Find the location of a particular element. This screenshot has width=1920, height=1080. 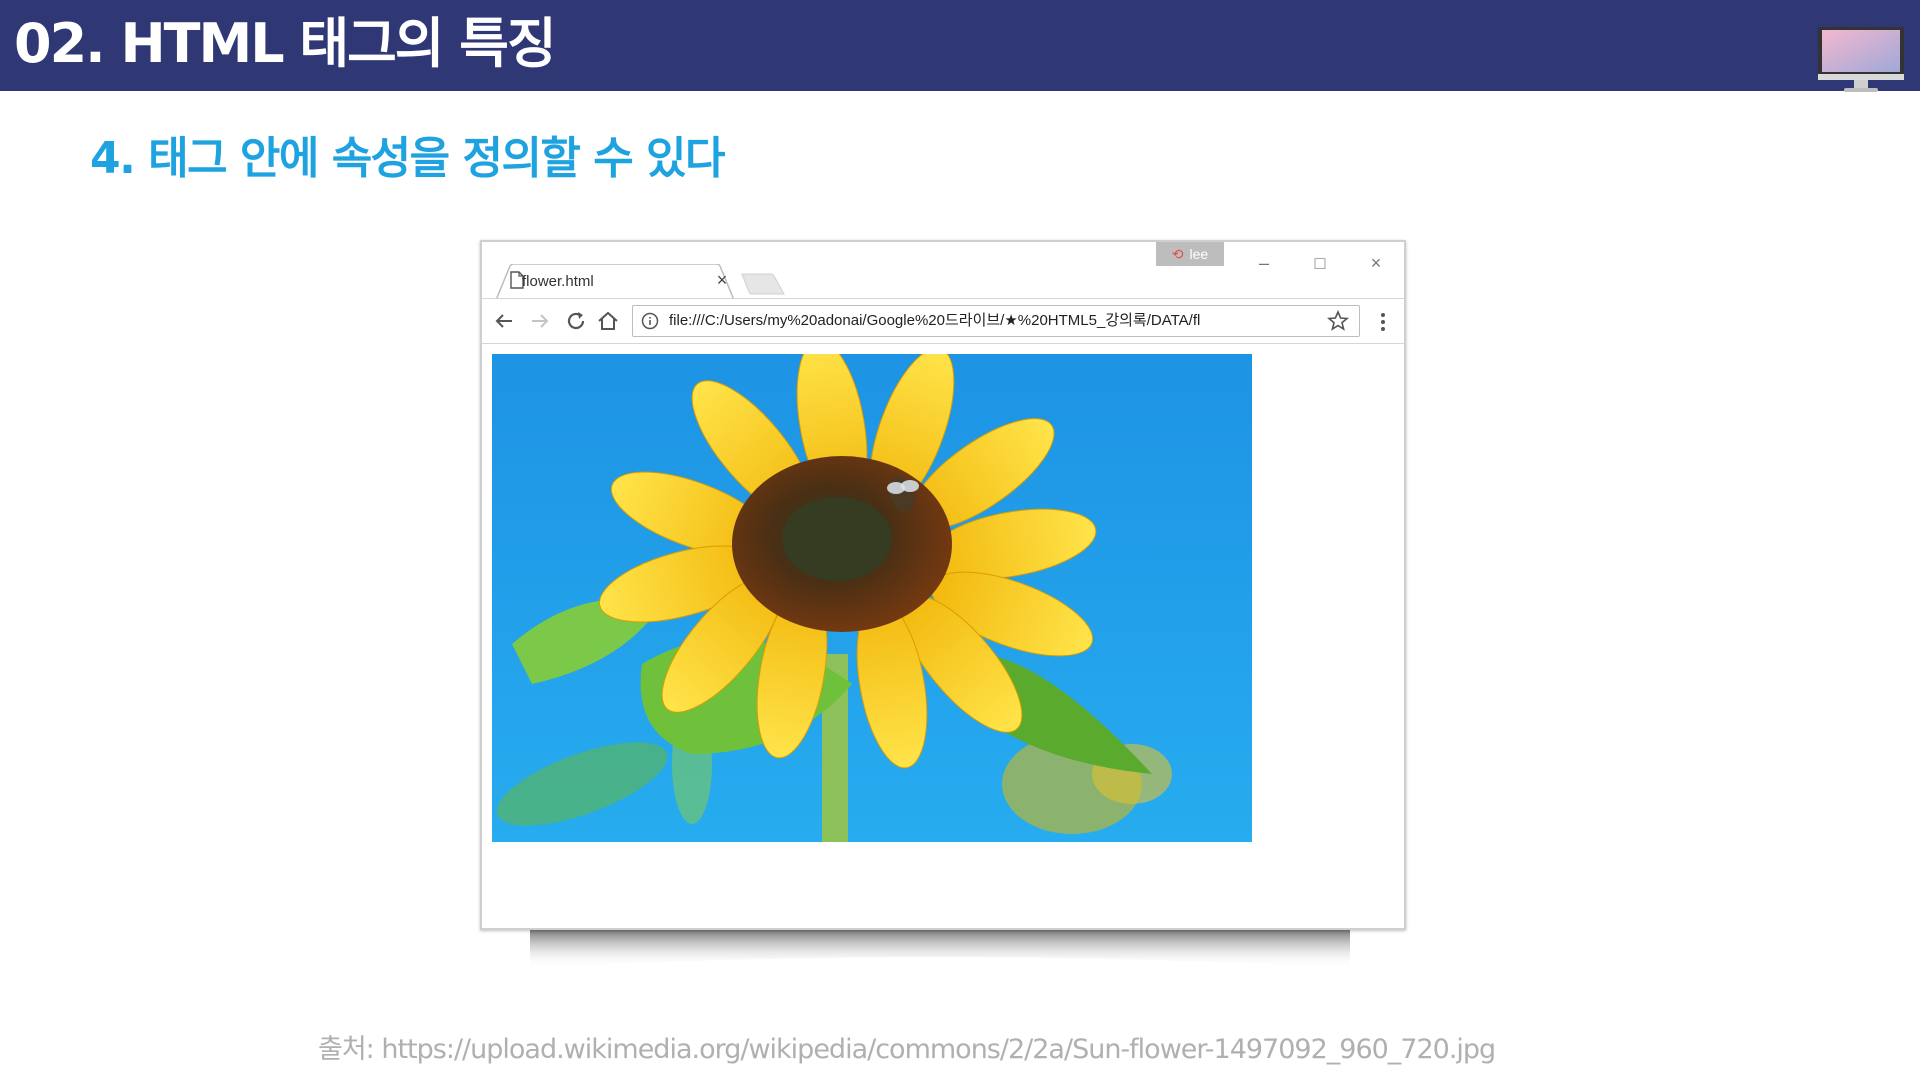

reload-icon is located at coordinates (576, 321).